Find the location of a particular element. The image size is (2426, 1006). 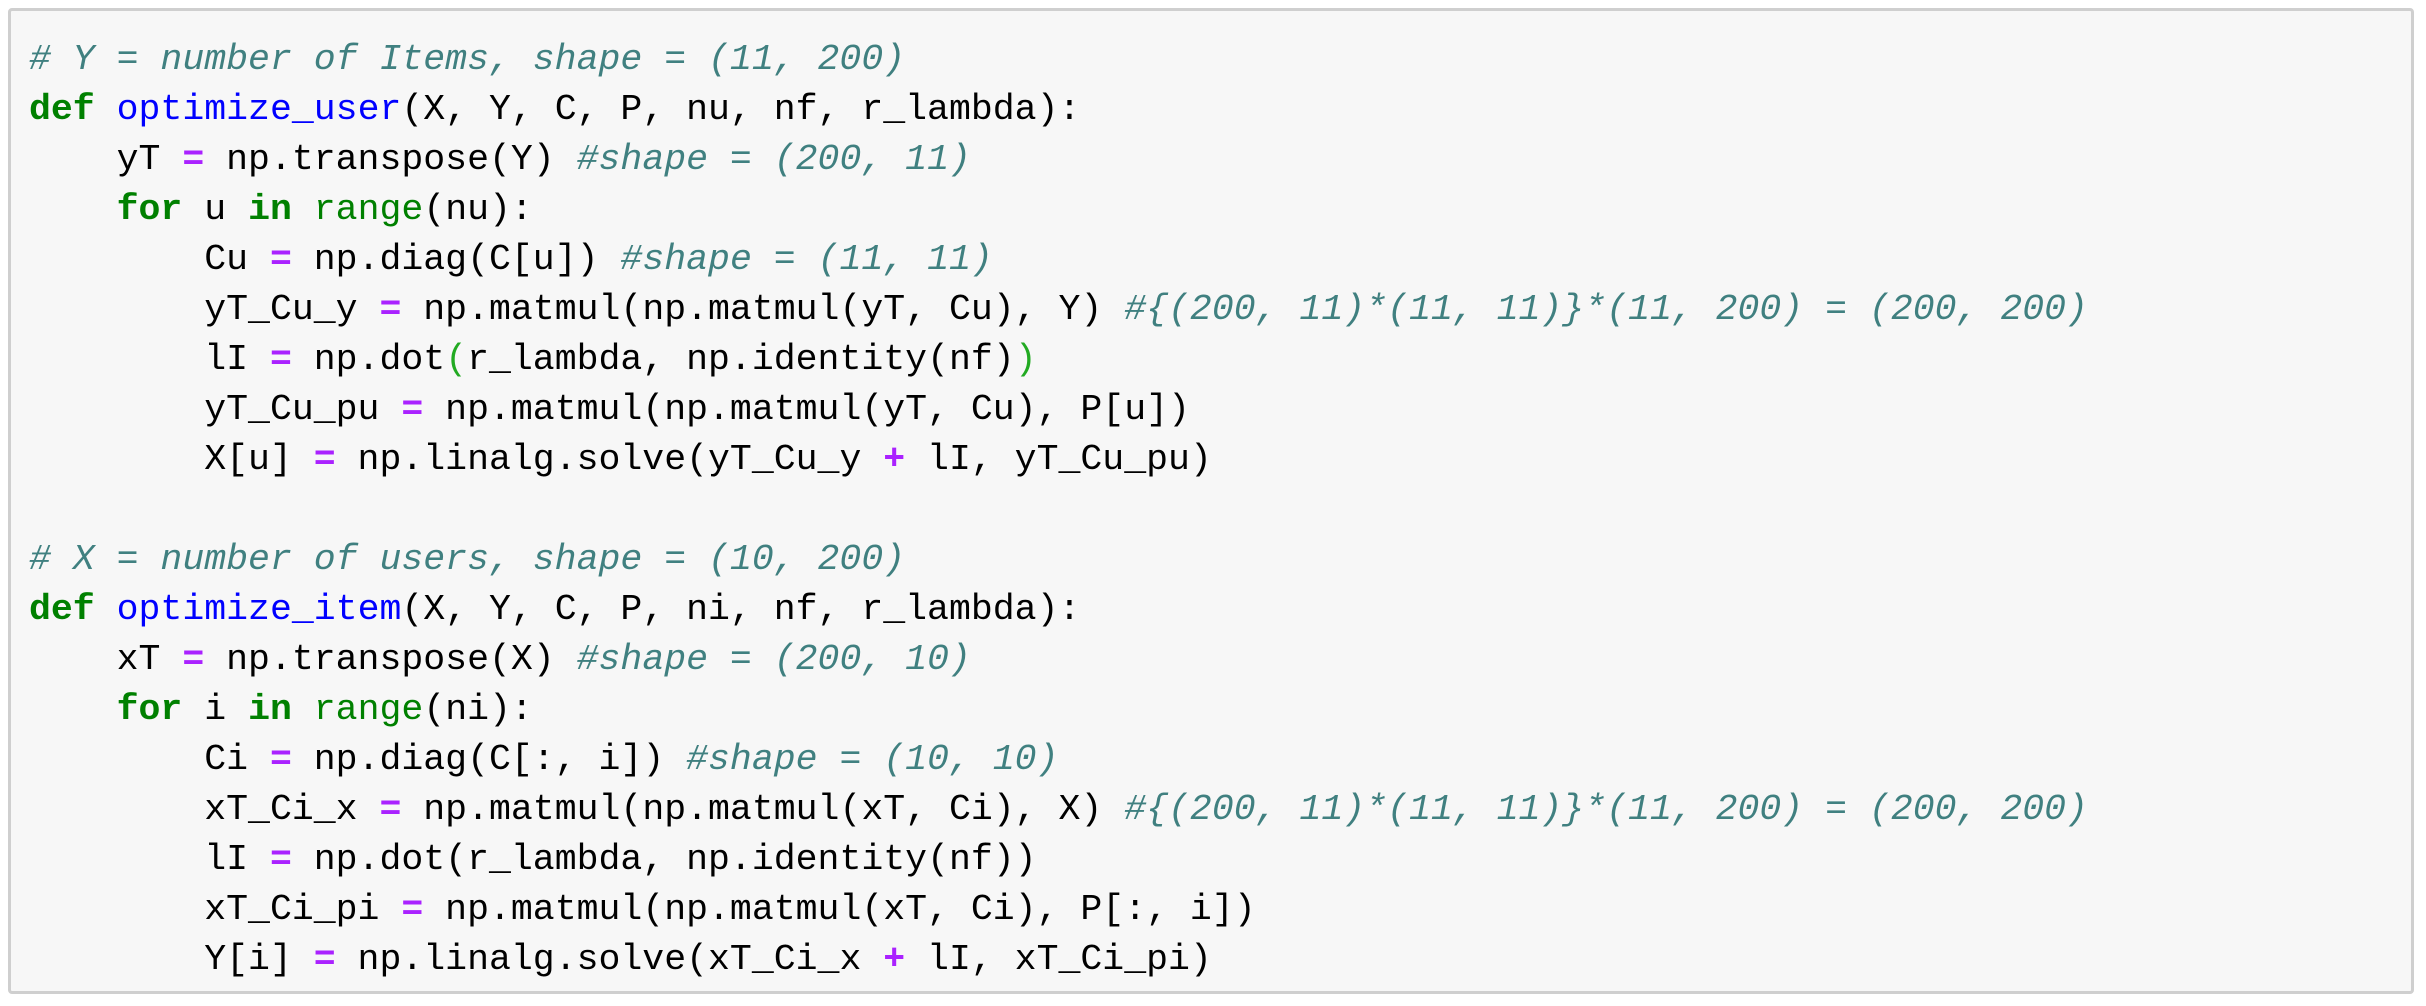

code-line: for u in range(nu): is located at coordinates (1058, 210).